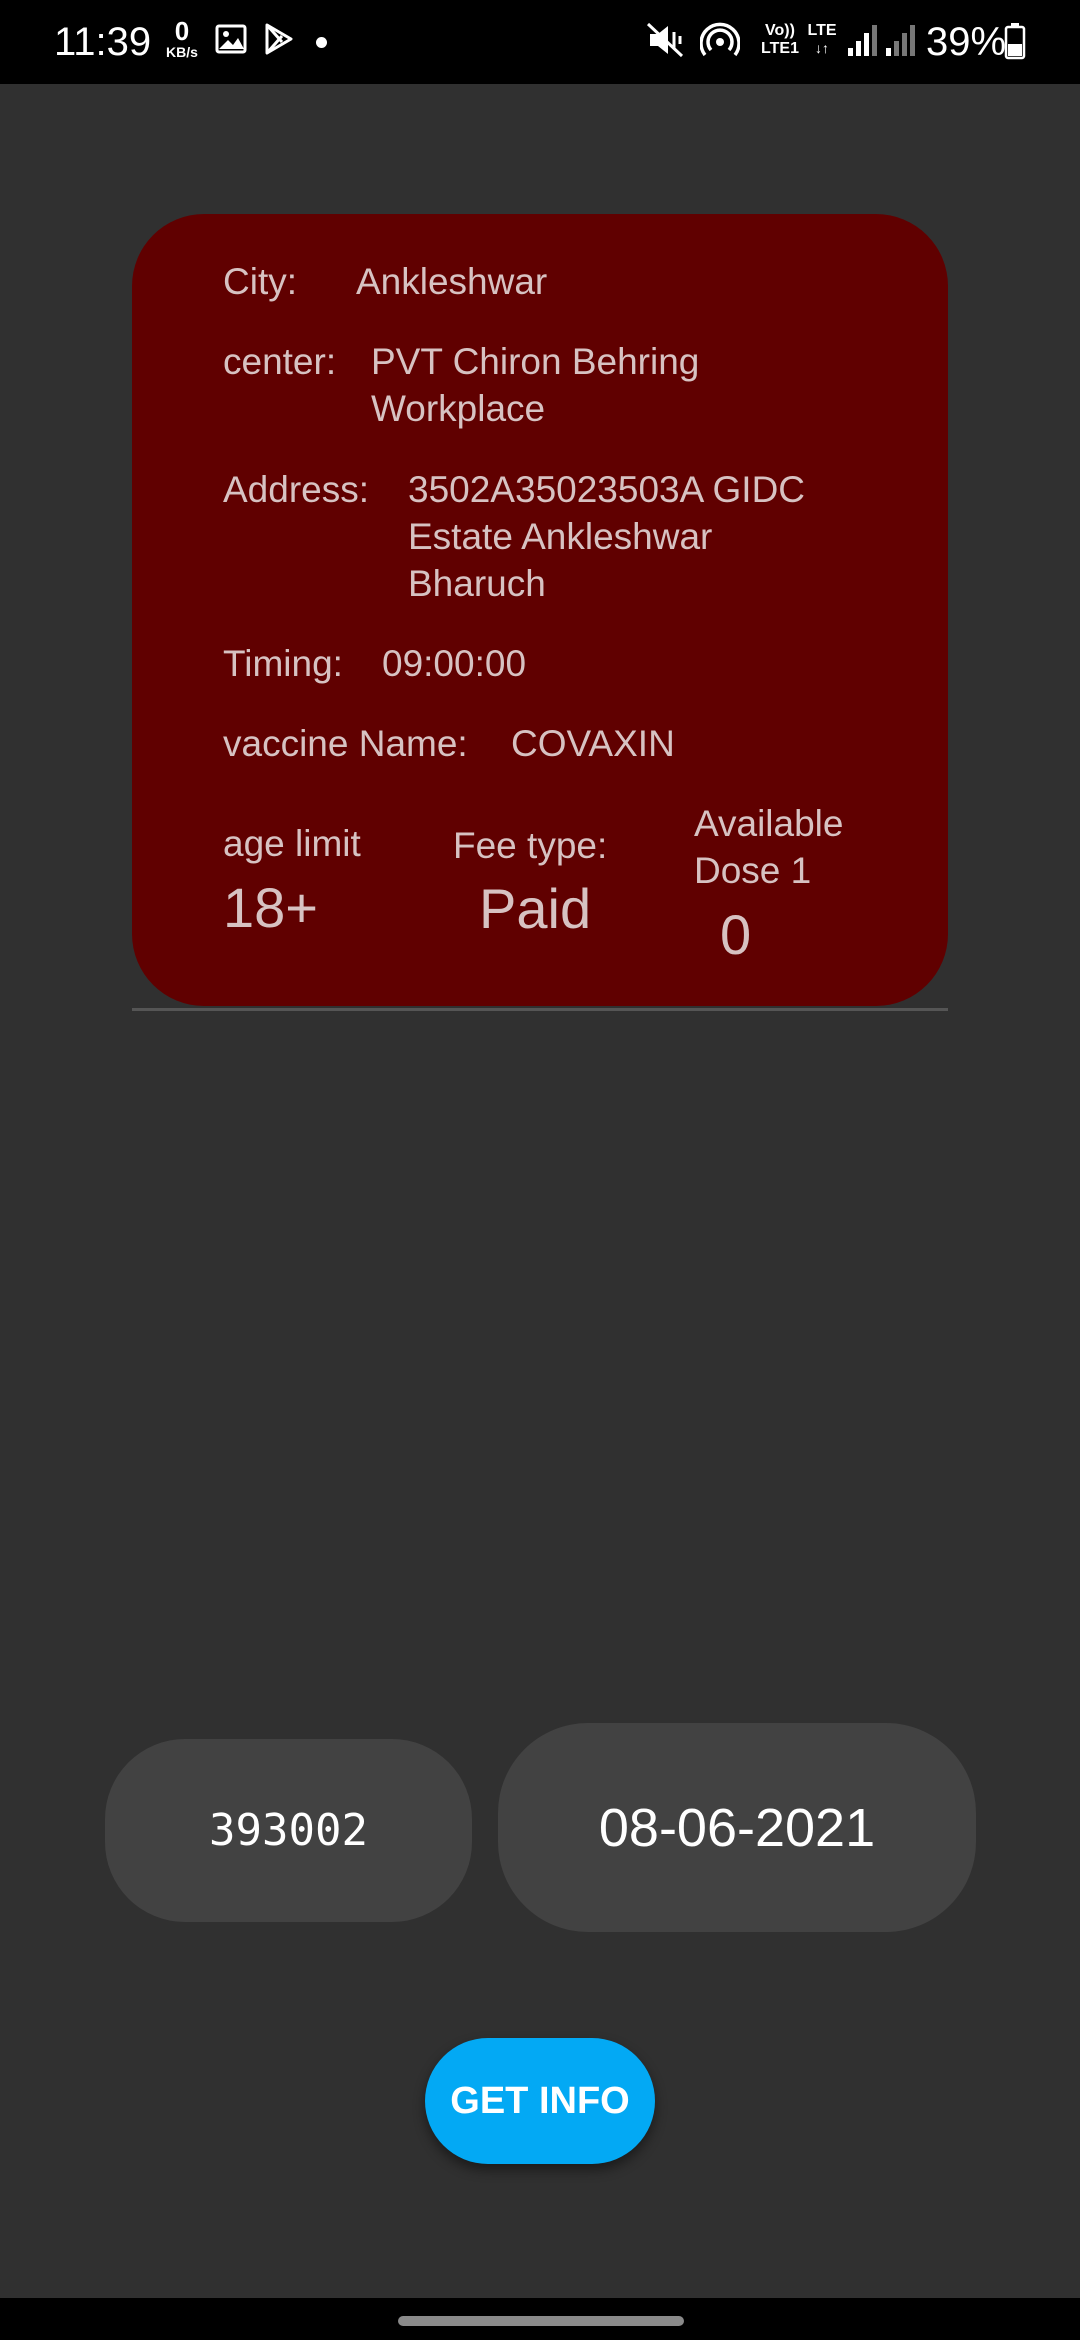  I want to click on list-divider, so click(540, 1009).